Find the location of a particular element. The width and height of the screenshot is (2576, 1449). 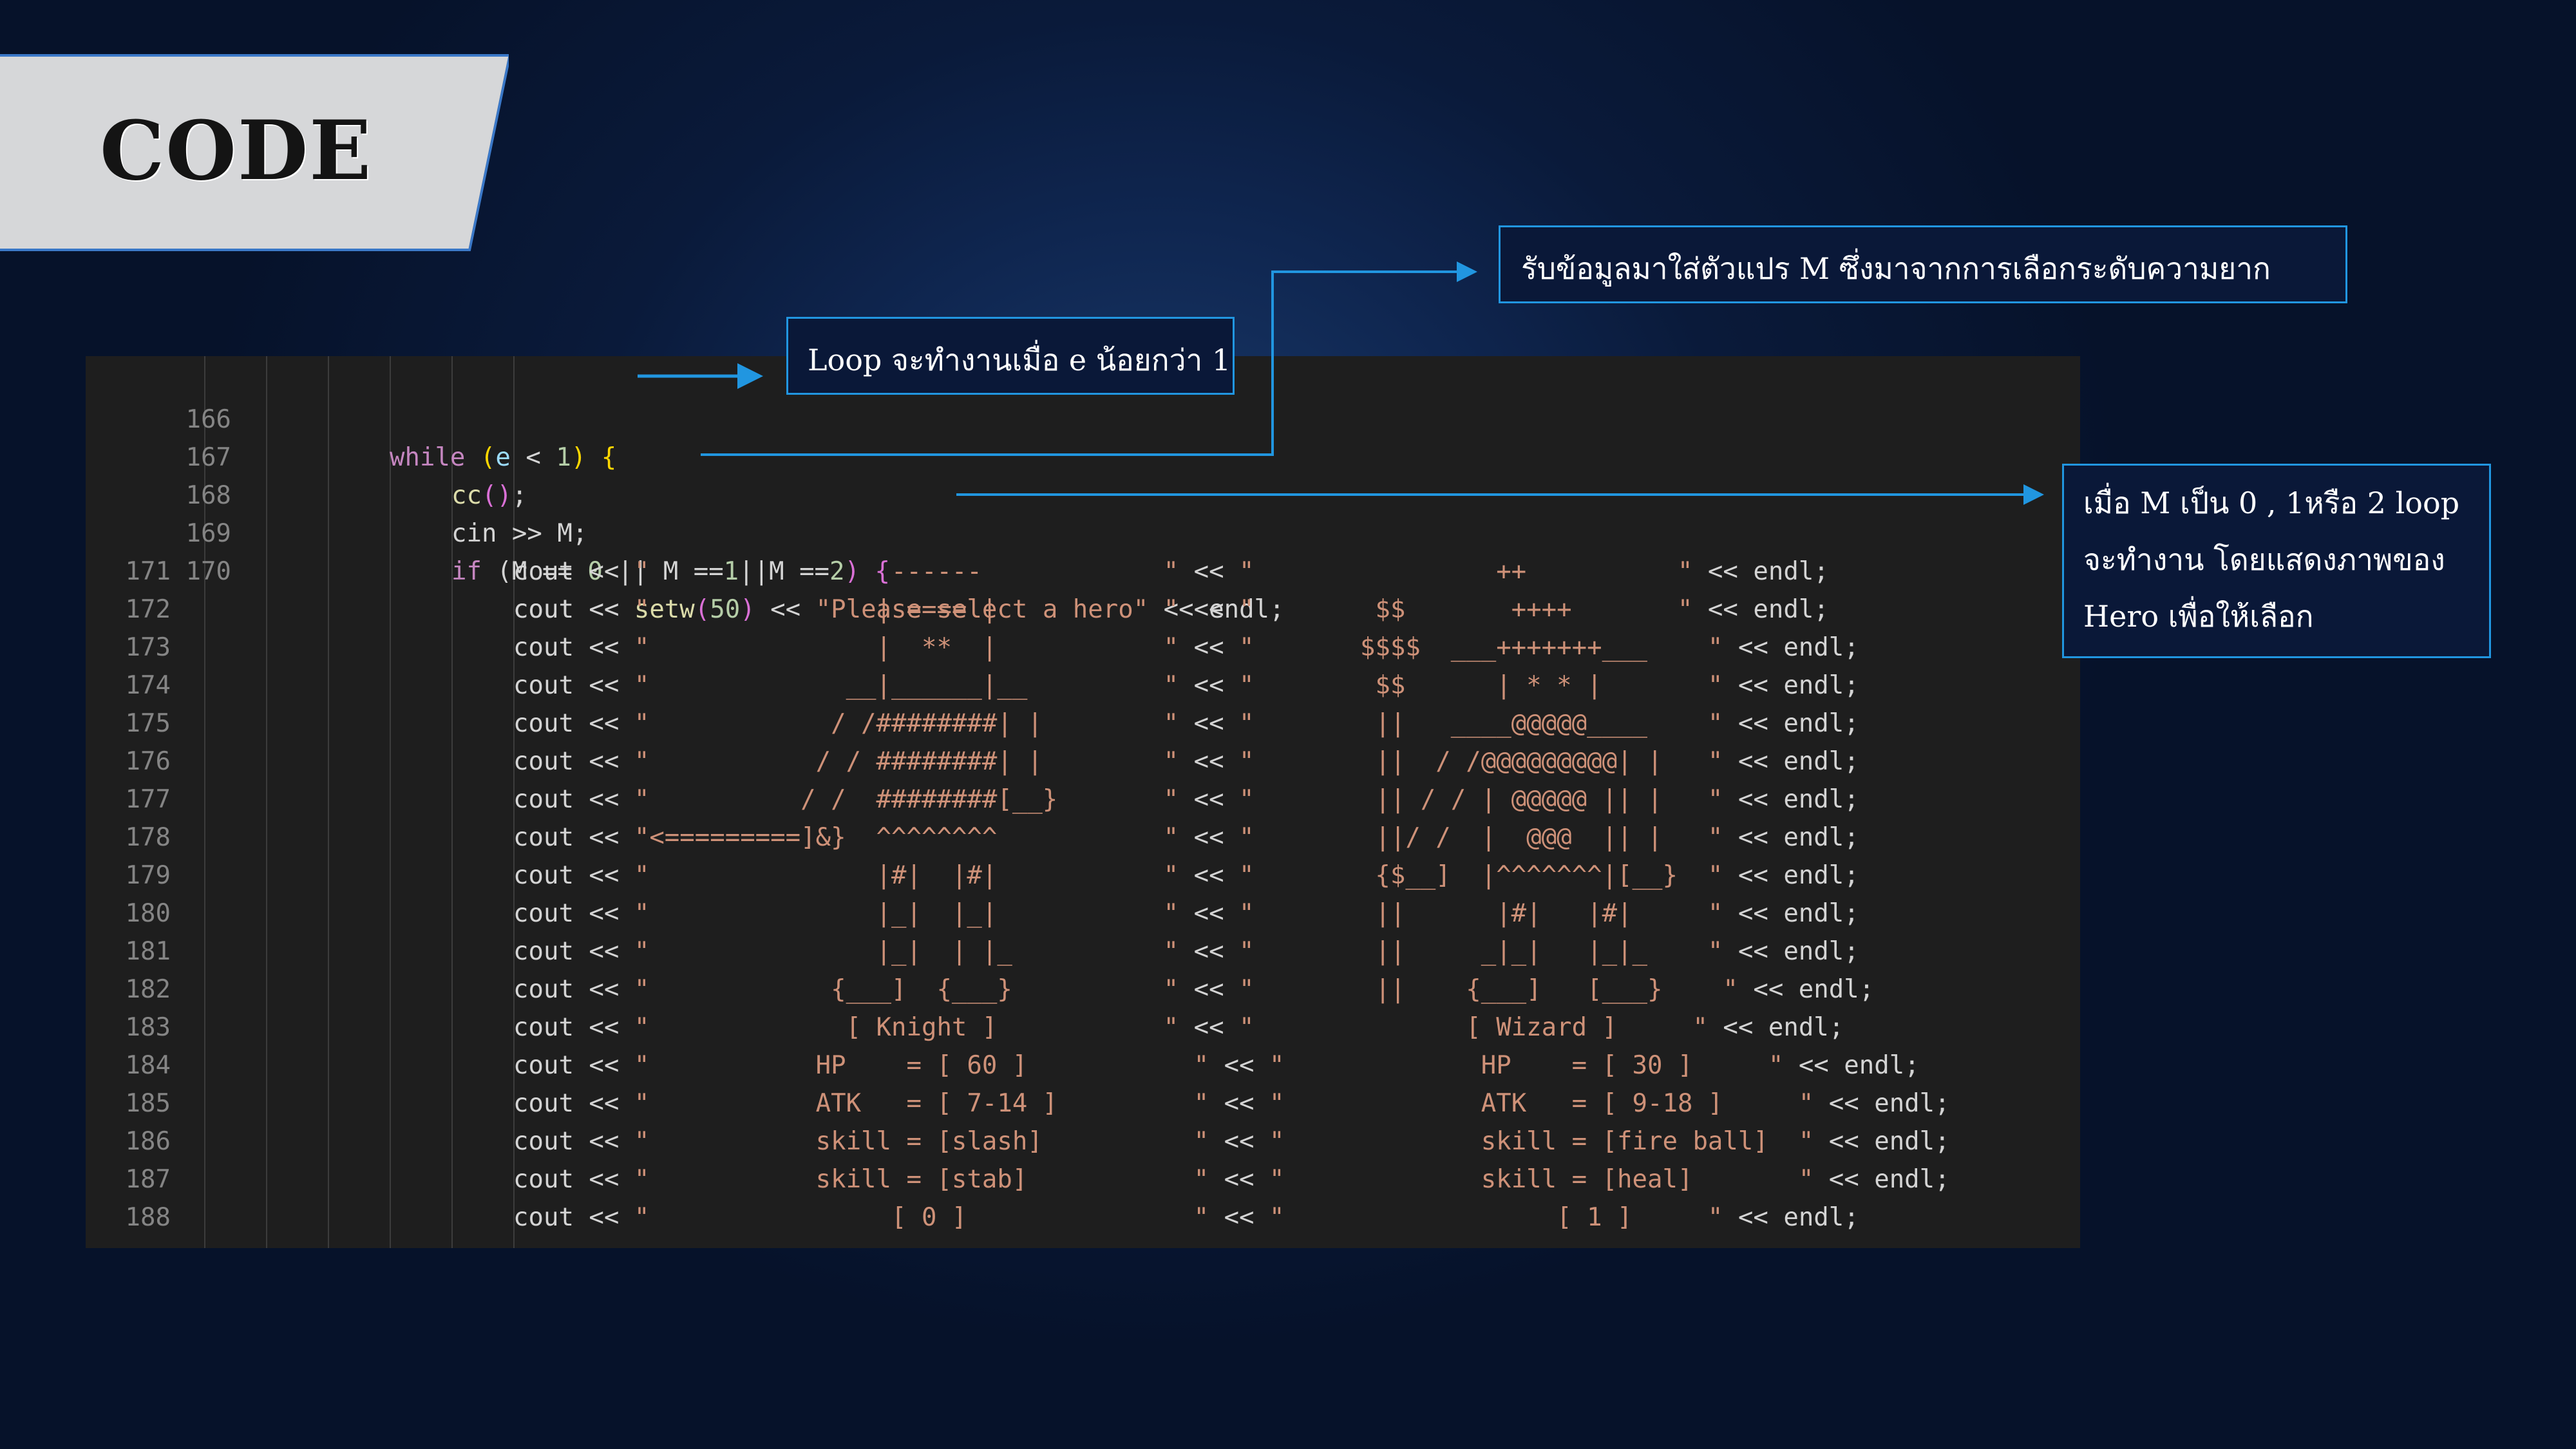

input-arrow is located at coordinates (1089, 358).